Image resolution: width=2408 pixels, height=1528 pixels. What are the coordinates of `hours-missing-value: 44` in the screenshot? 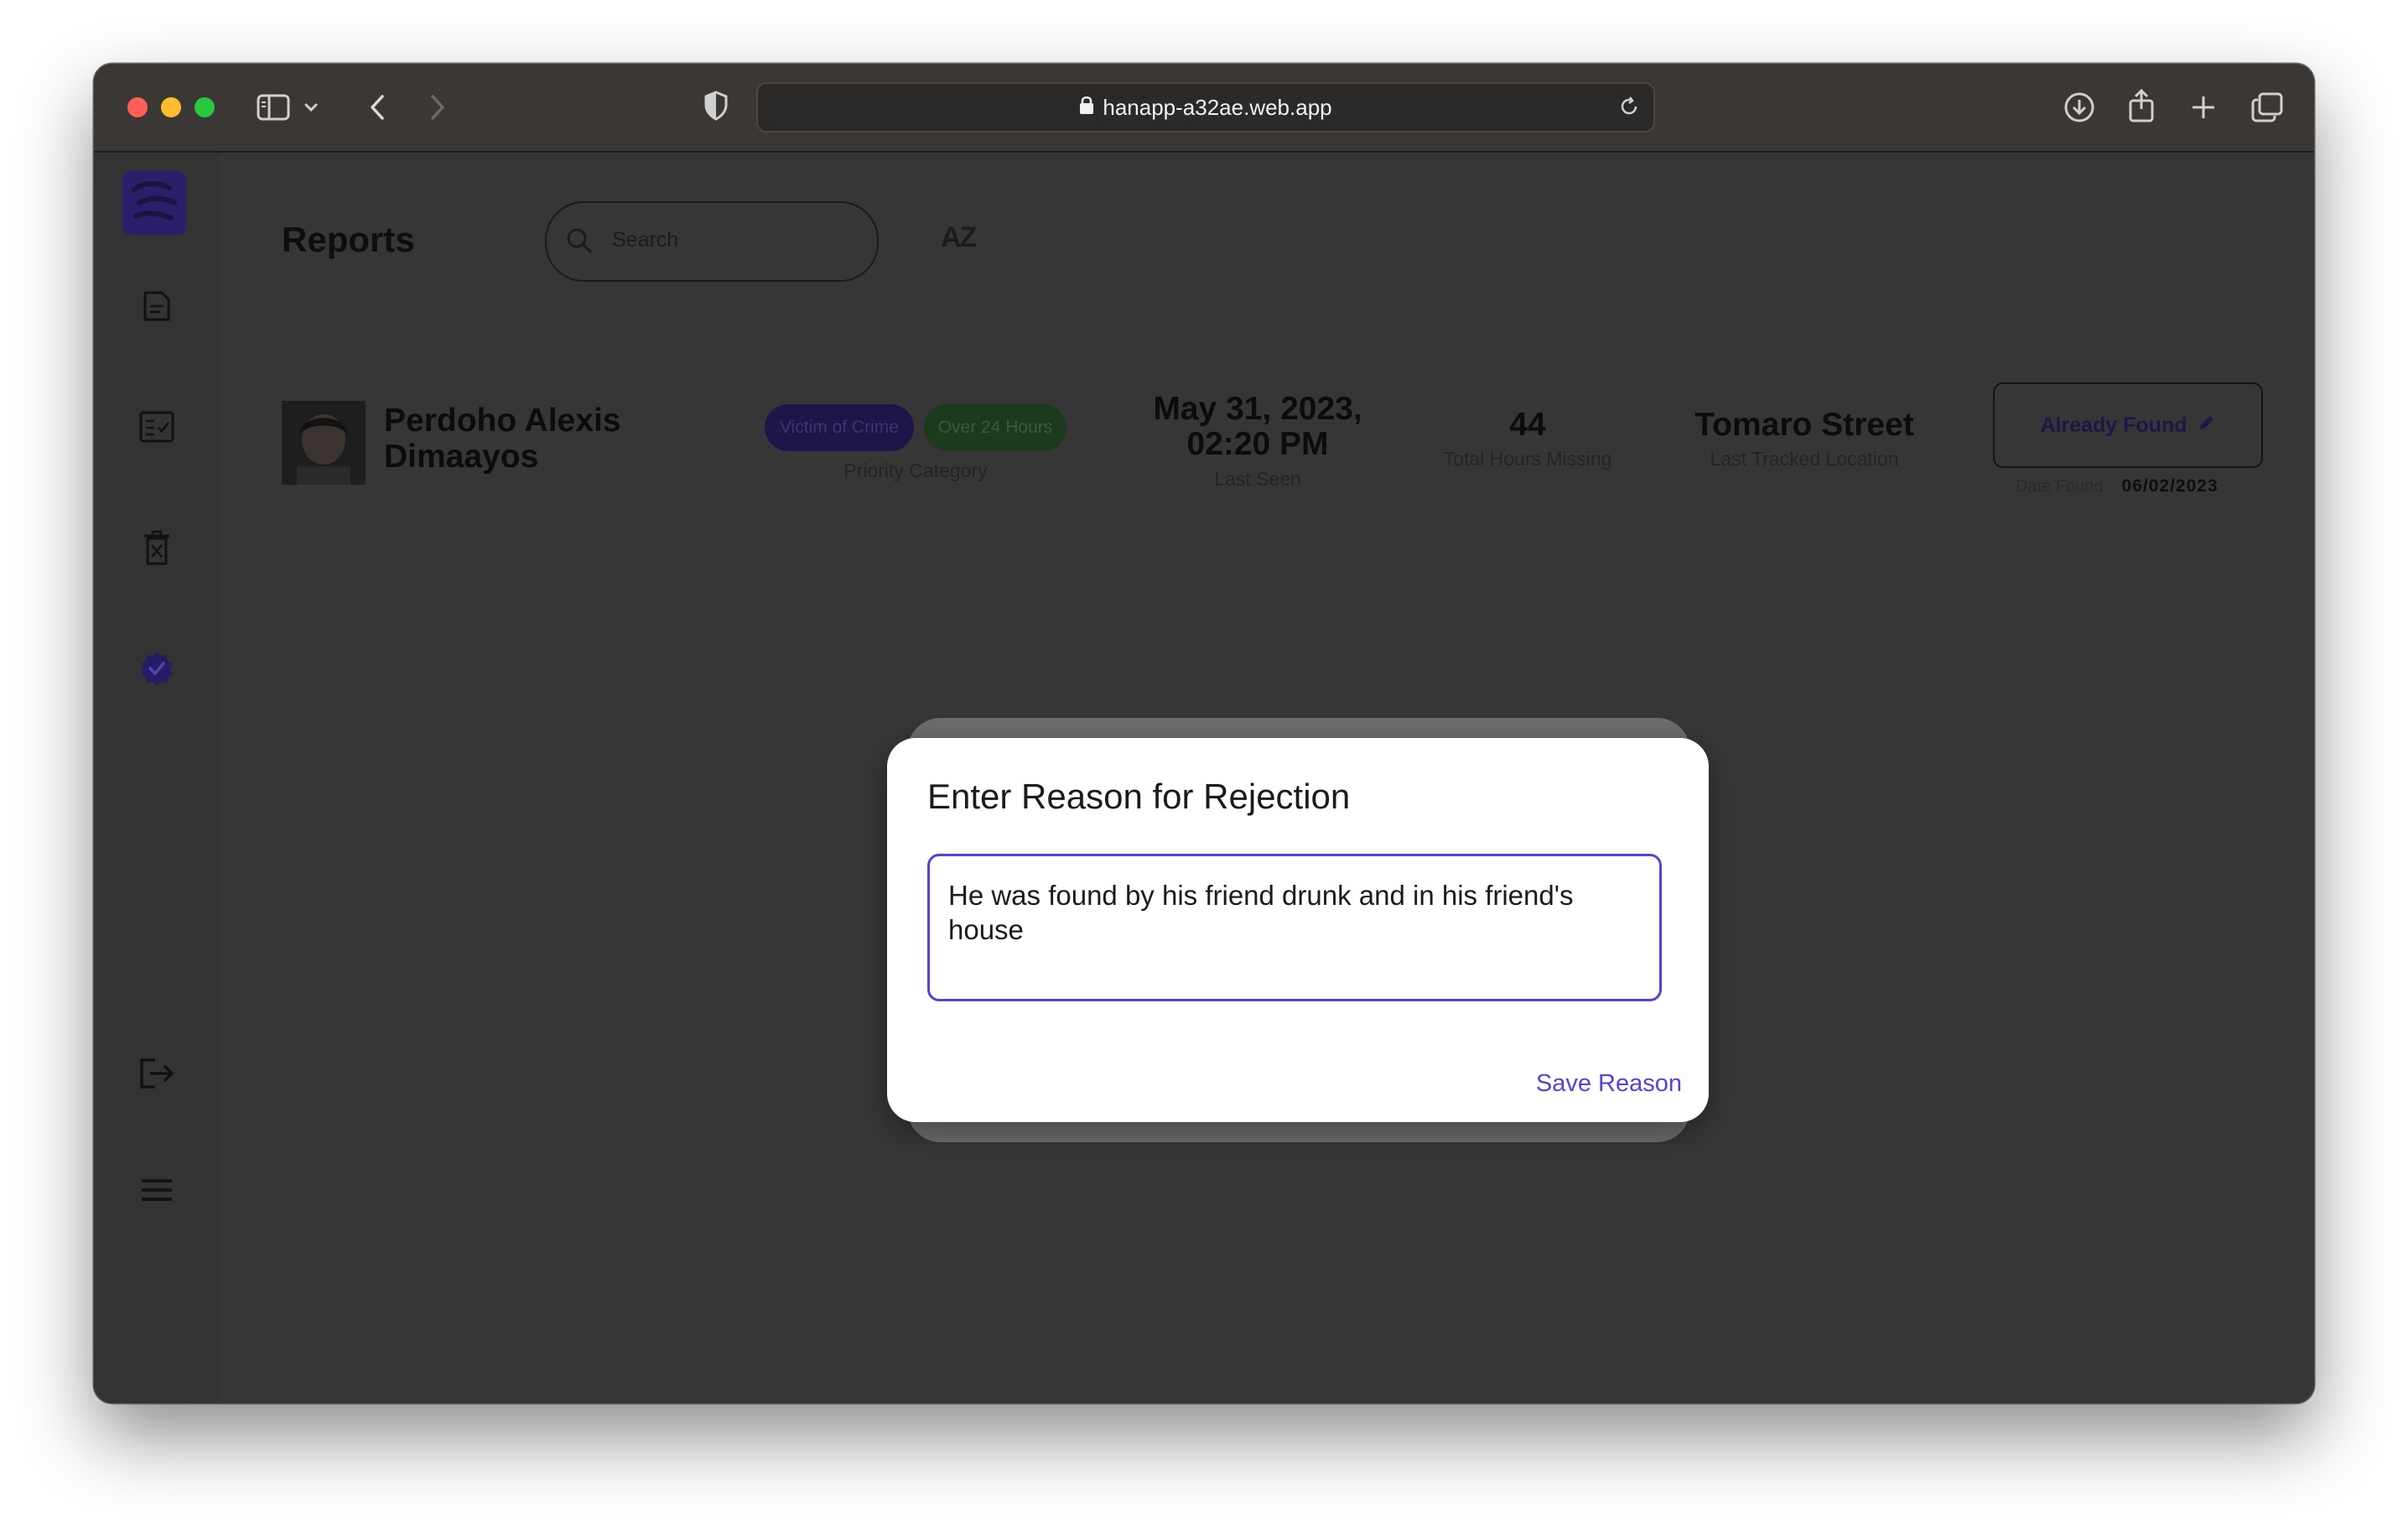 It's located at (1527, 425).